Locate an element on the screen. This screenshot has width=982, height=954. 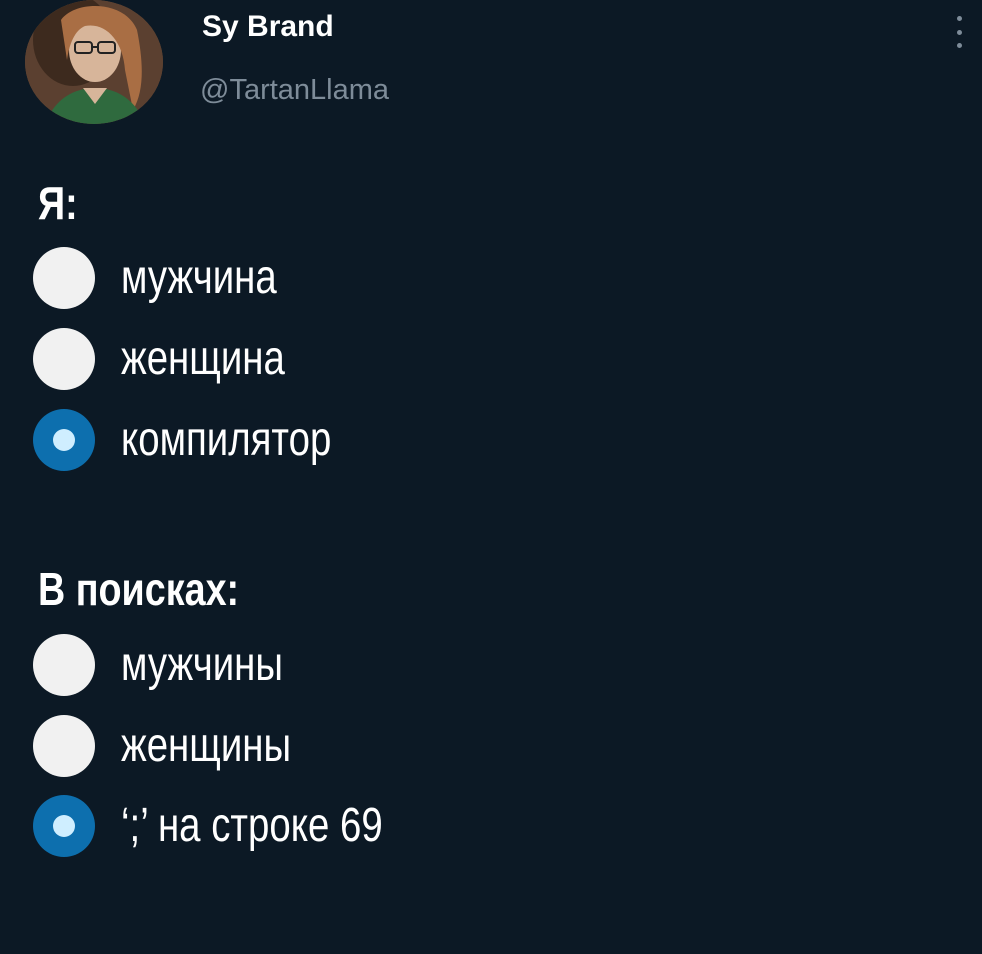
profile-photo-icon is located at coordinates (94, 62).